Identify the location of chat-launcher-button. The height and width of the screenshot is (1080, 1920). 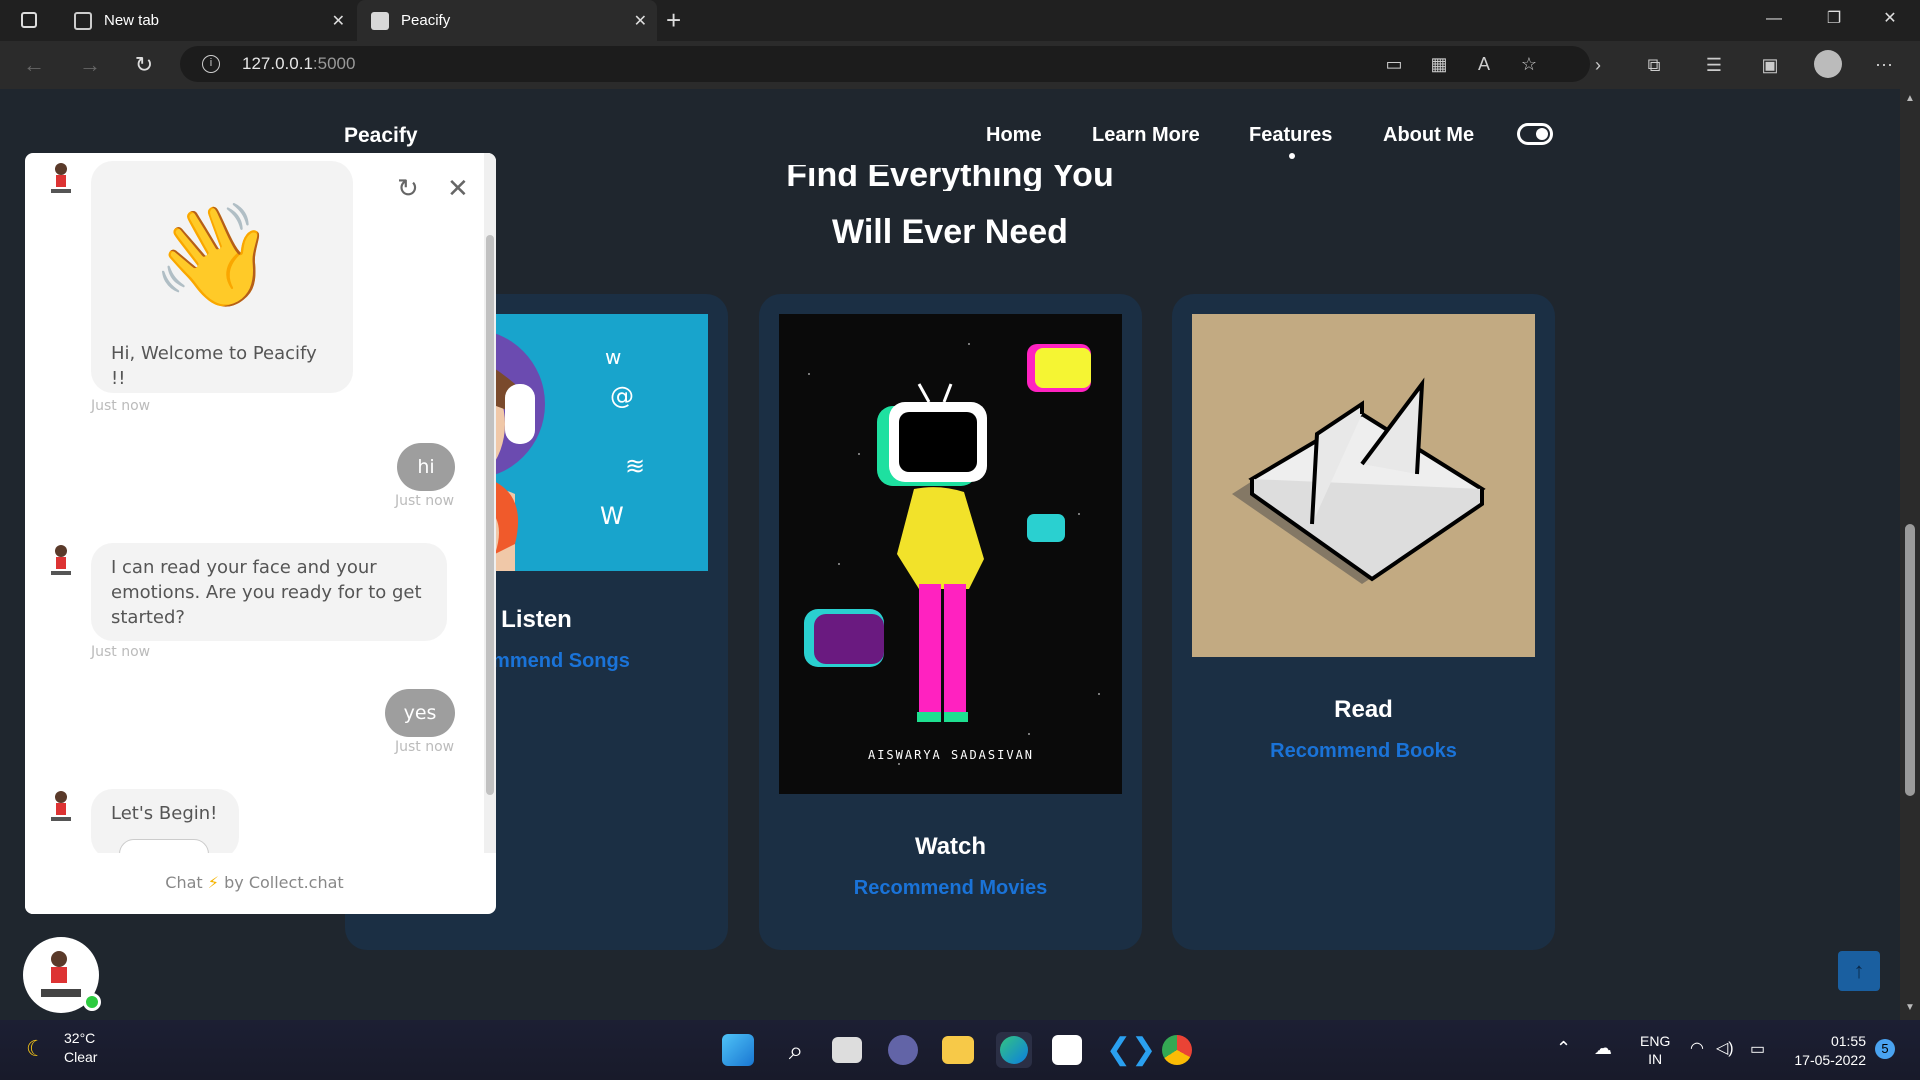
(62, 975).